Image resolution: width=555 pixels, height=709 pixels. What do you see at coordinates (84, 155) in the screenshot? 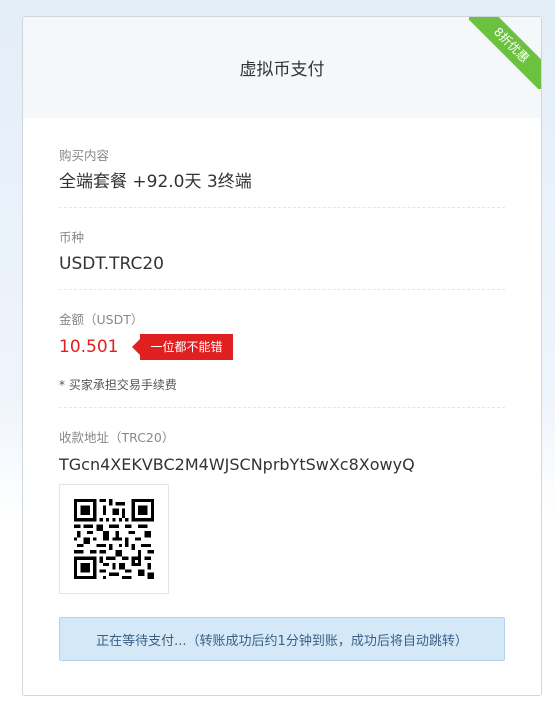
I see `purchase-label: 购买内容` at bounding box center [84, 155].